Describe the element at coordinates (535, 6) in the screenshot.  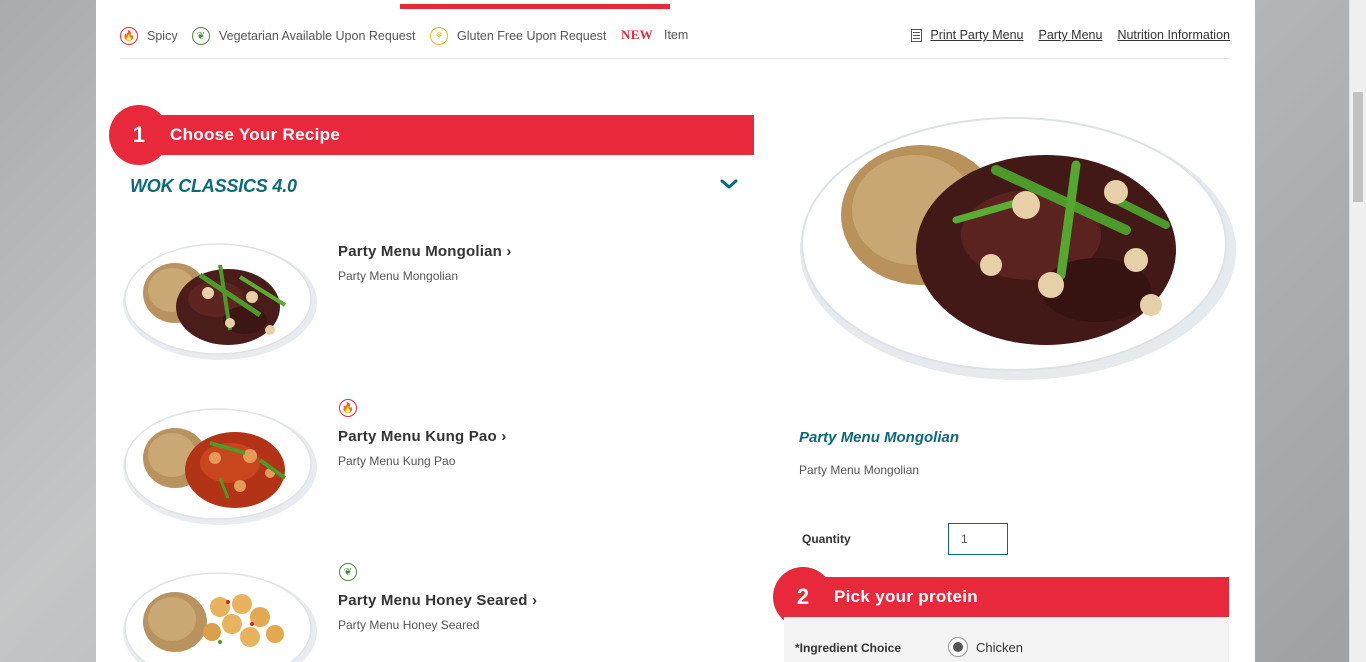
I see `active-tab-indicator` at that location.